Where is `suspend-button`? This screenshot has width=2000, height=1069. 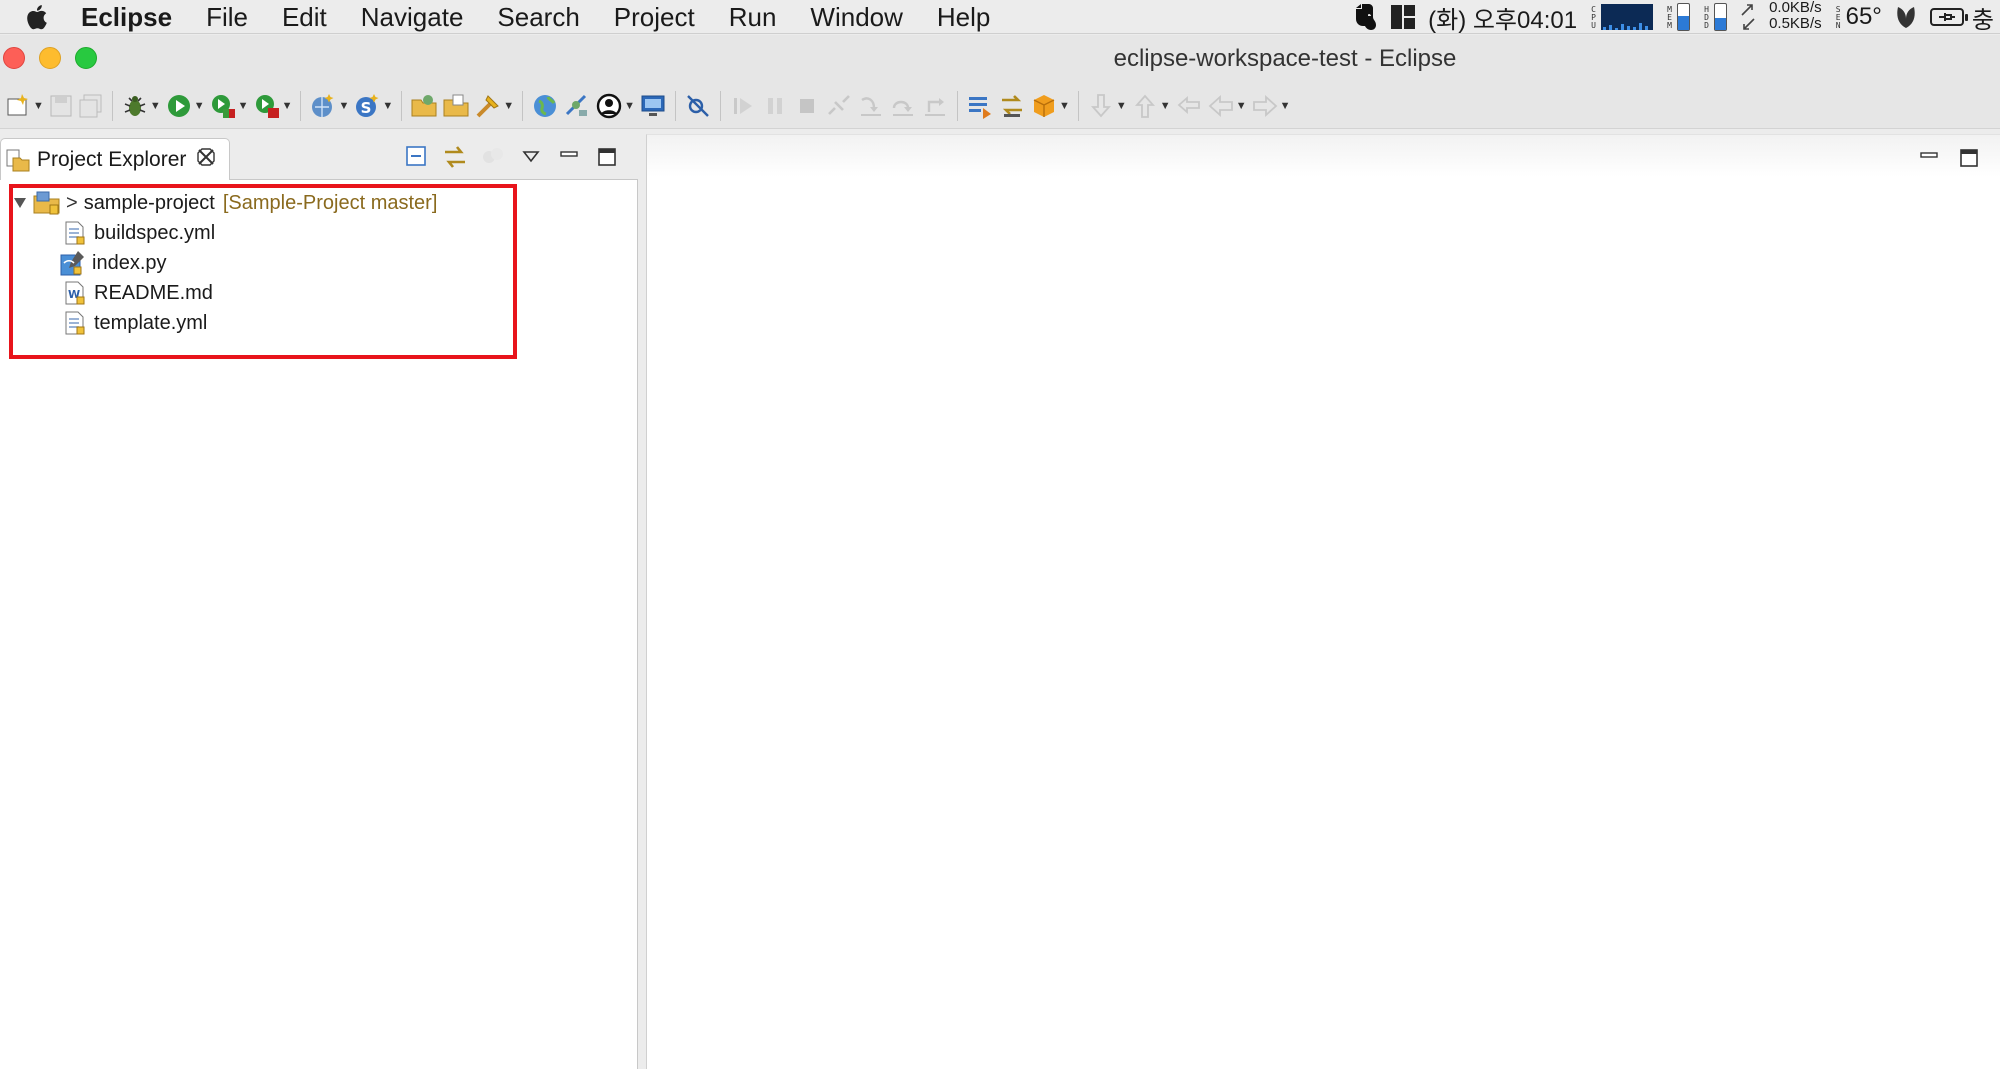 suspend-button is located at coordinates (775, 106).